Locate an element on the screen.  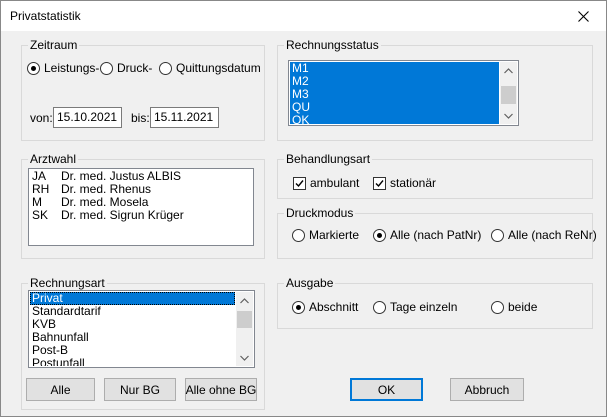
arztwahl-legend: Arztwahl is located at coordinates (53, 159).